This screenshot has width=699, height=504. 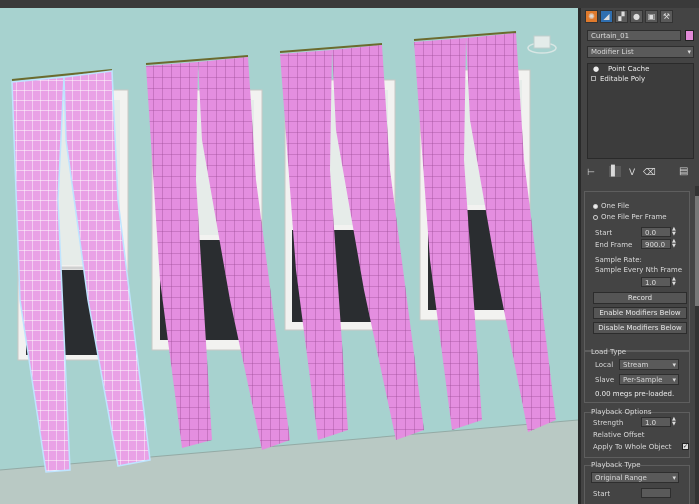 What do you see at coordinates (636, 16) in the screenshot?
I see `motion-tab-icon: ●` at bounding box center [636, 16].